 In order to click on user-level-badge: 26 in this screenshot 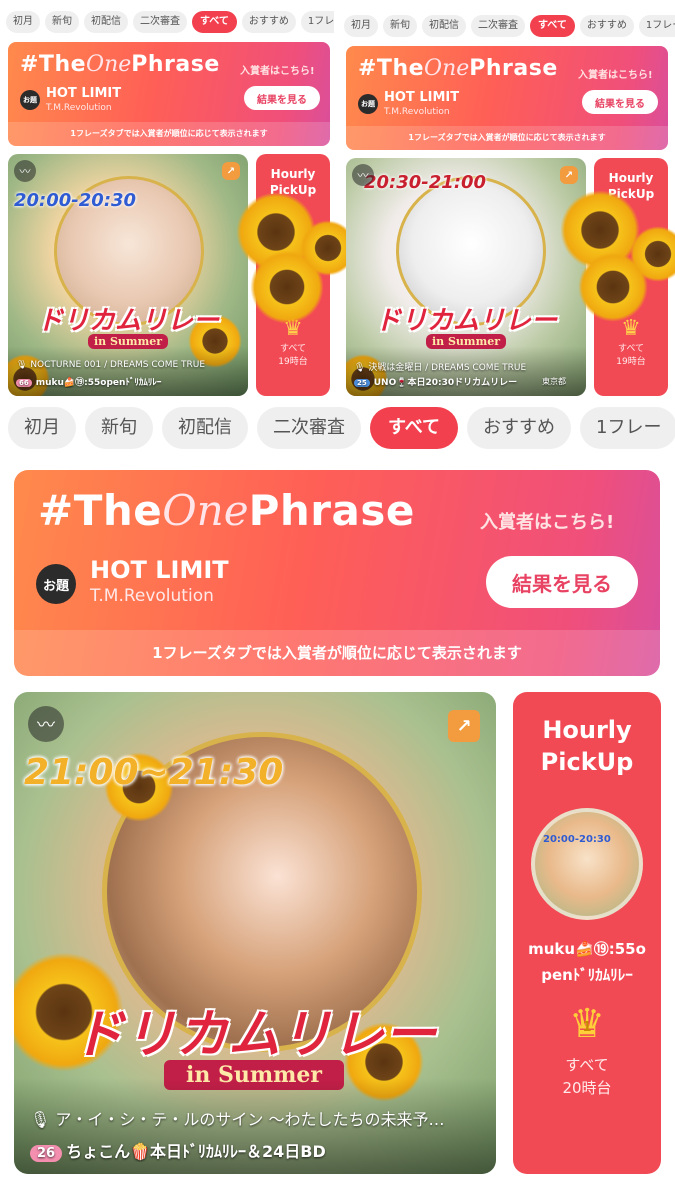, I will do `click(46, 1153)`.